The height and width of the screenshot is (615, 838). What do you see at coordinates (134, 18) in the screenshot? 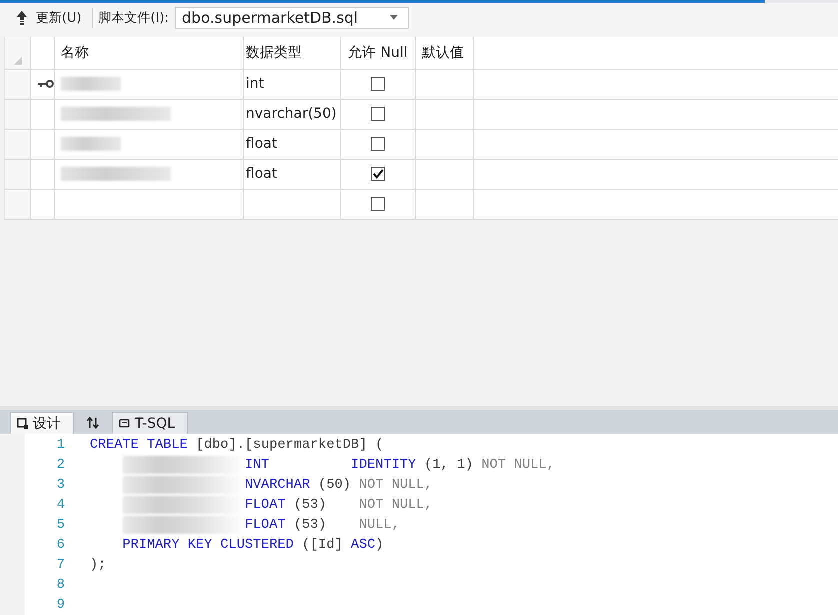
I see `script-file-label: 脚本文件(I):` at bounding box center [134, 18].